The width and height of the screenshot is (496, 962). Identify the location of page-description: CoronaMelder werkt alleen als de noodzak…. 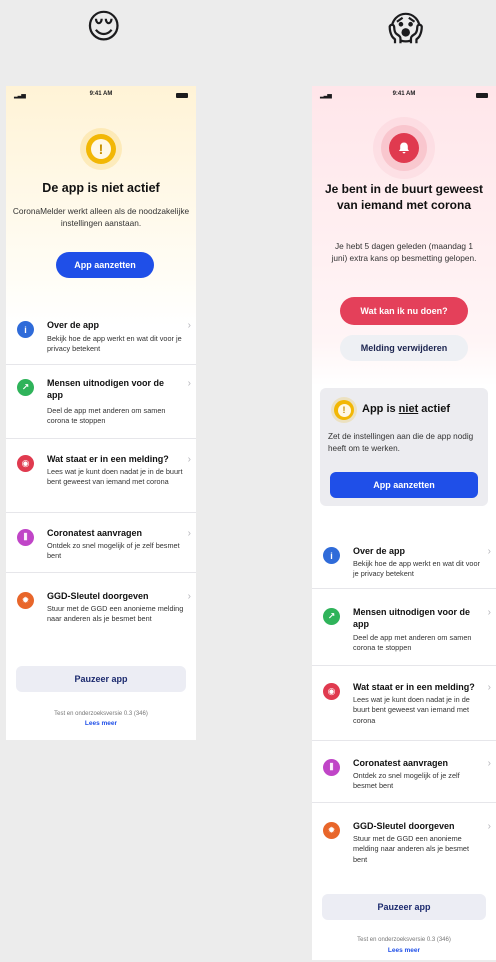
(101, 217).